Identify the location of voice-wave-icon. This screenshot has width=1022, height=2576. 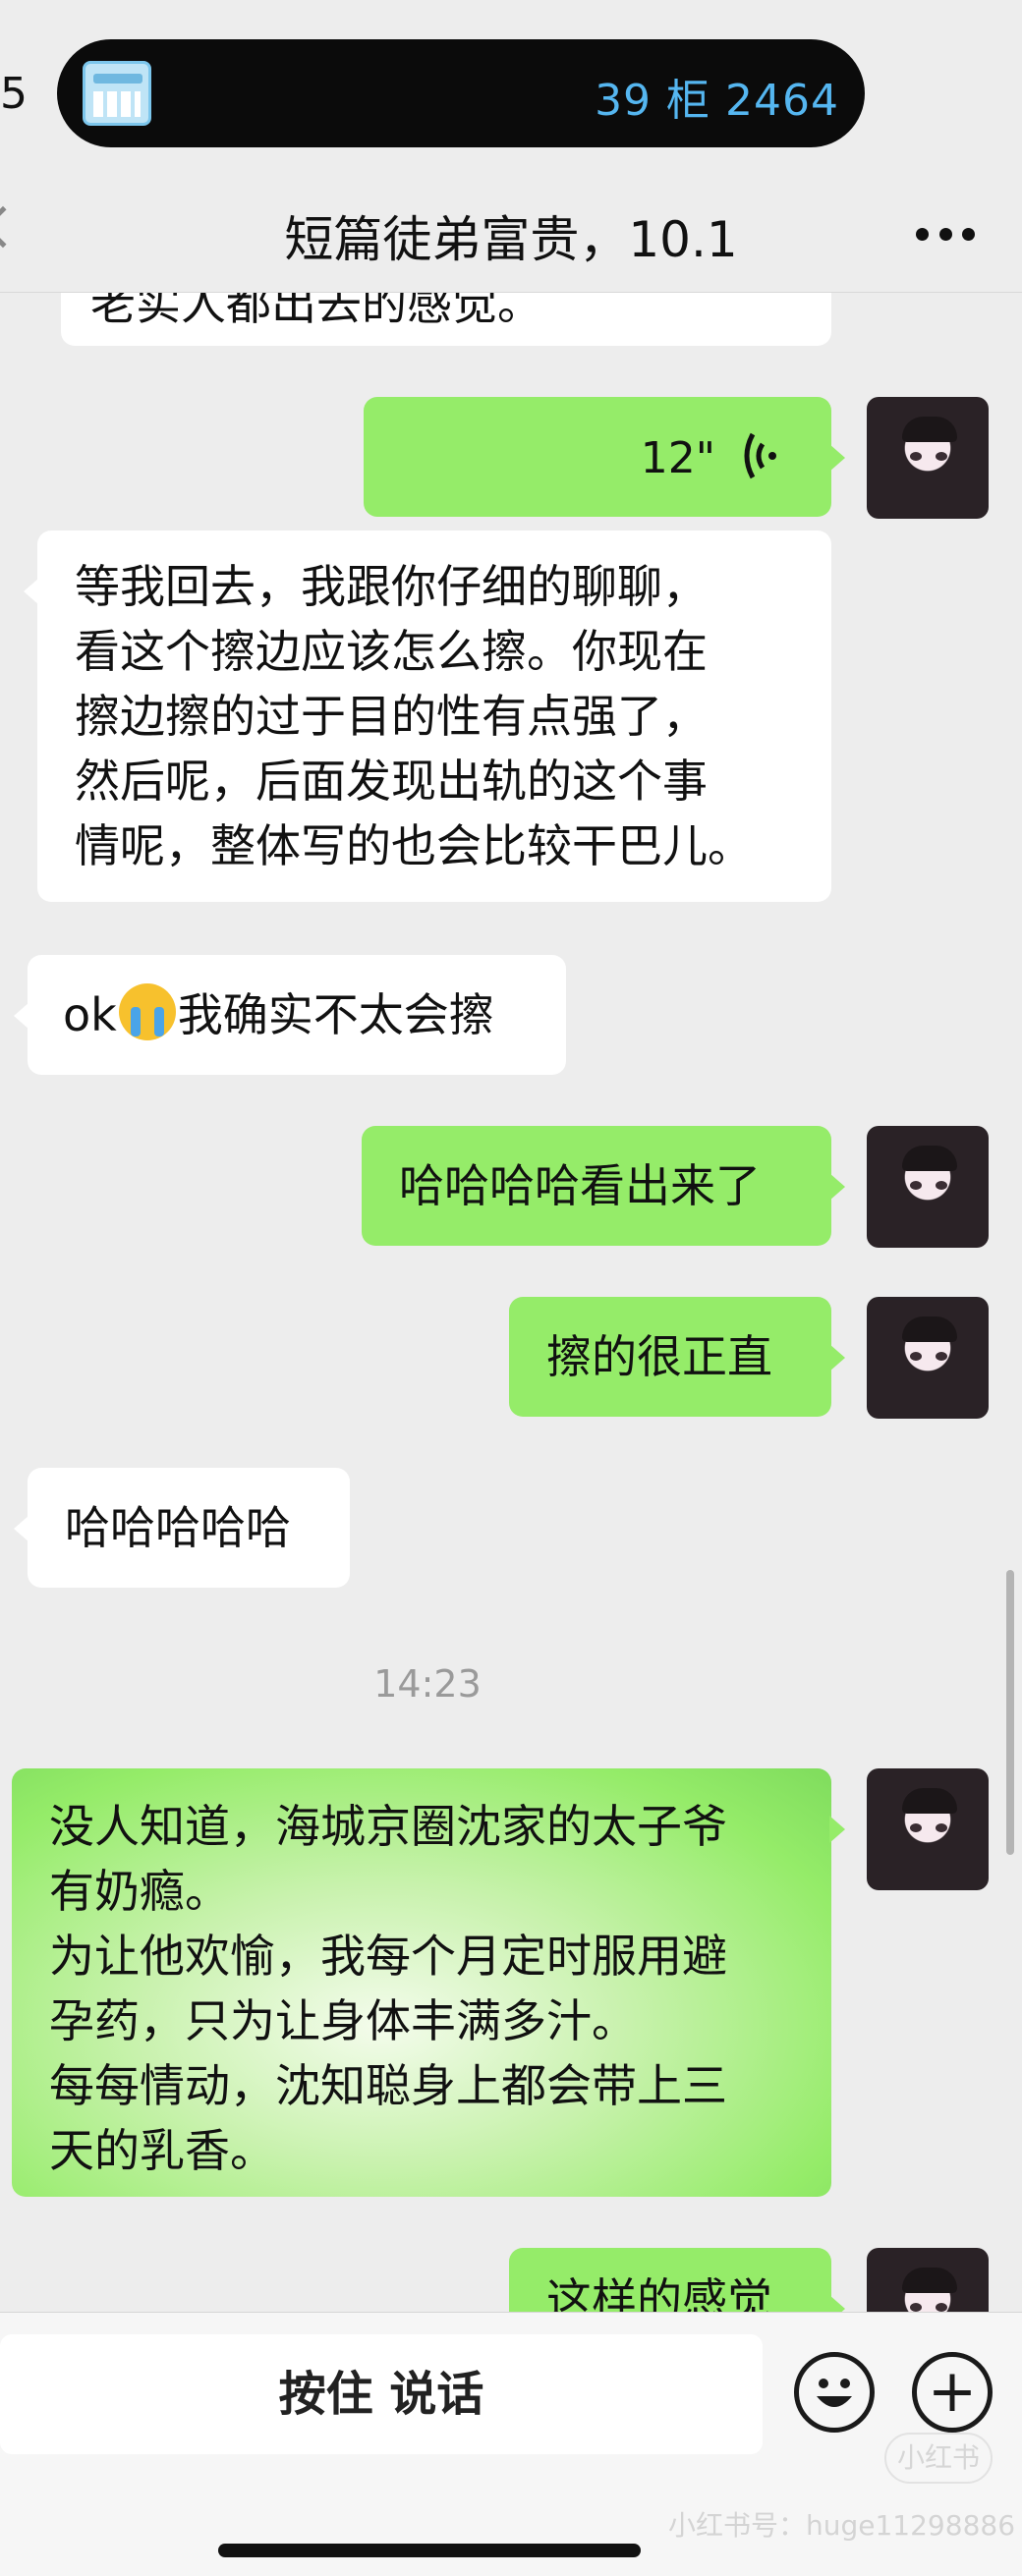
(760, 455).